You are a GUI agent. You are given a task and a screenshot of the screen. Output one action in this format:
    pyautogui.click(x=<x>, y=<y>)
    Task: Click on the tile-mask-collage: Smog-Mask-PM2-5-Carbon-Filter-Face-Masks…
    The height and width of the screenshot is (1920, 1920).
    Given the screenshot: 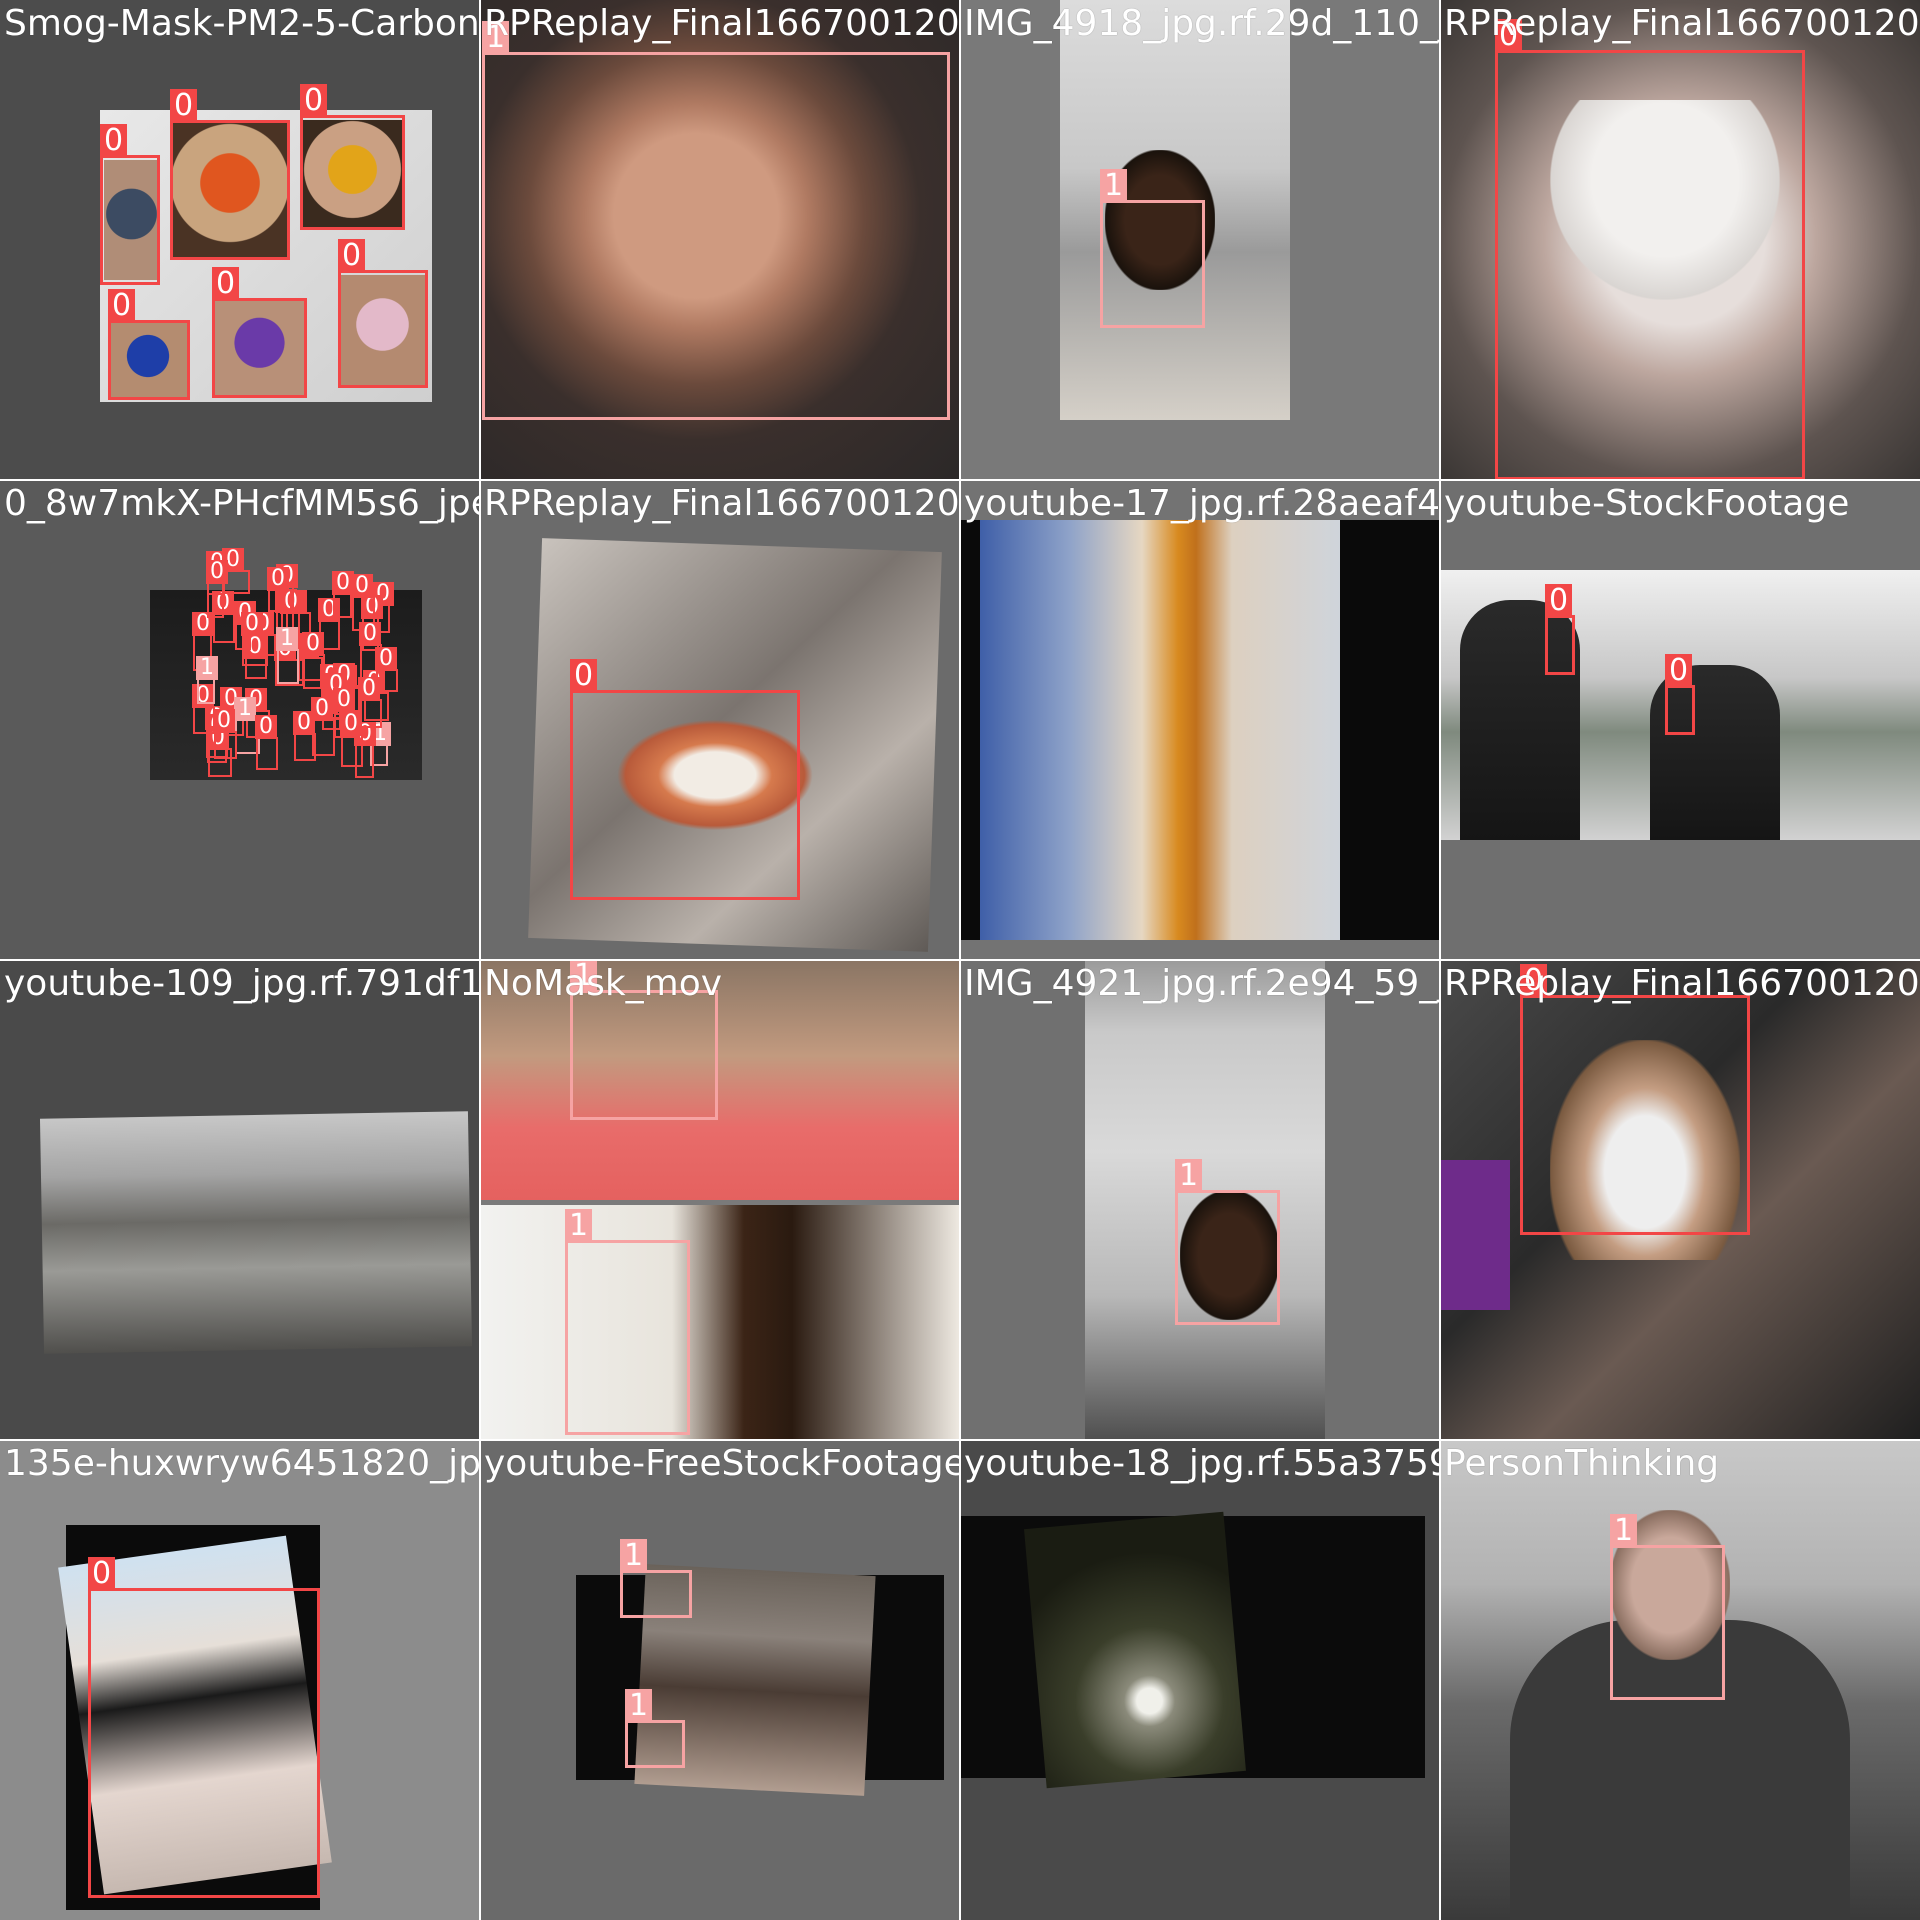 What is the action you would take?
    pyautogui.click(x=240, y=240)
    